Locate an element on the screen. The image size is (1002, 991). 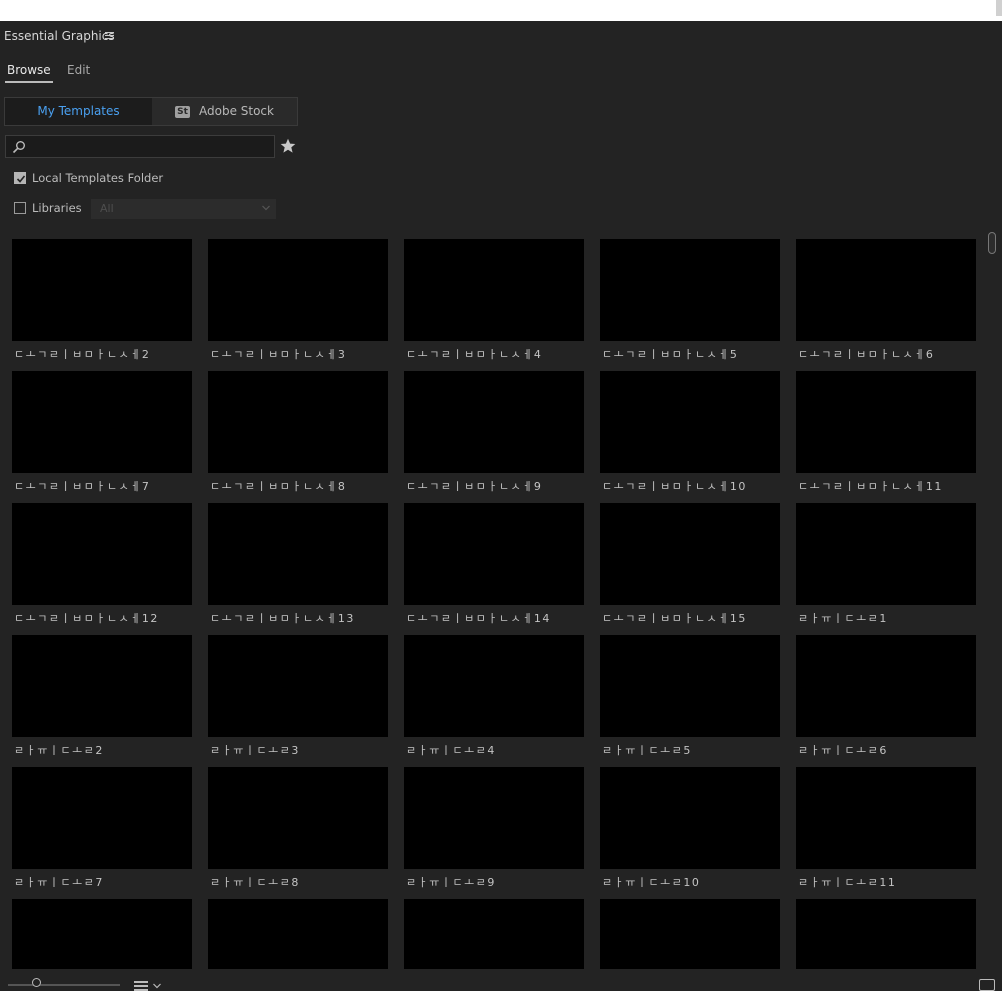
thumbnail-size-slider-handle is located at coordinates (36, 982).